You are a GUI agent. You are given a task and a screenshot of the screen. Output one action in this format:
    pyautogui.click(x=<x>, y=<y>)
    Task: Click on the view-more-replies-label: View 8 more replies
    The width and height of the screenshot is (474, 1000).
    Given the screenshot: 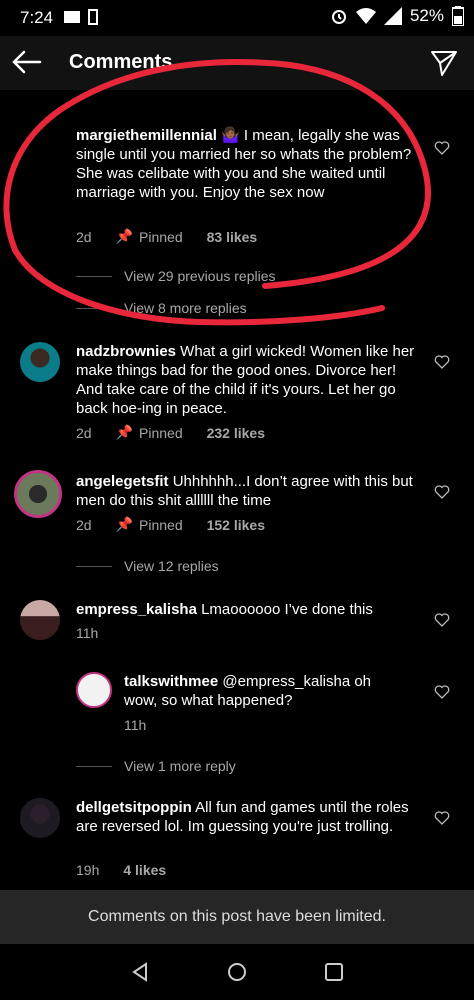 What is the action you would take?
    pyautogui.click(x=185, y=308)
    